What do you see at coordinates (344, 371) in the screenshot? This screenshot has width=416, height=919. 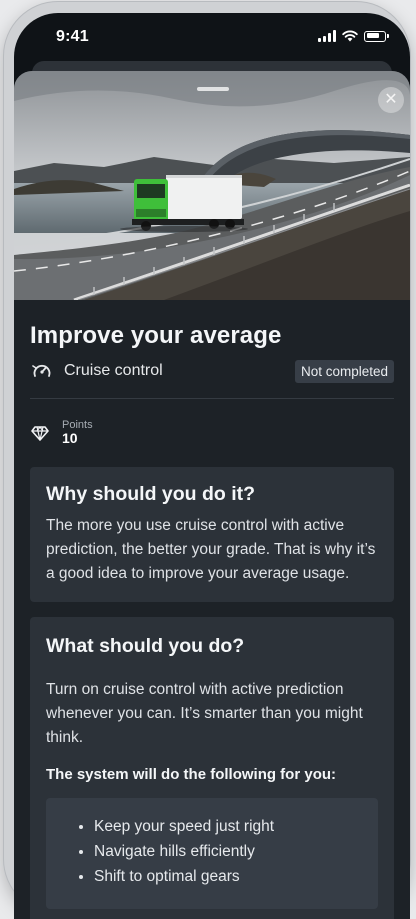 I see `status-badge: Not completed` at bounding box center [344, 371].